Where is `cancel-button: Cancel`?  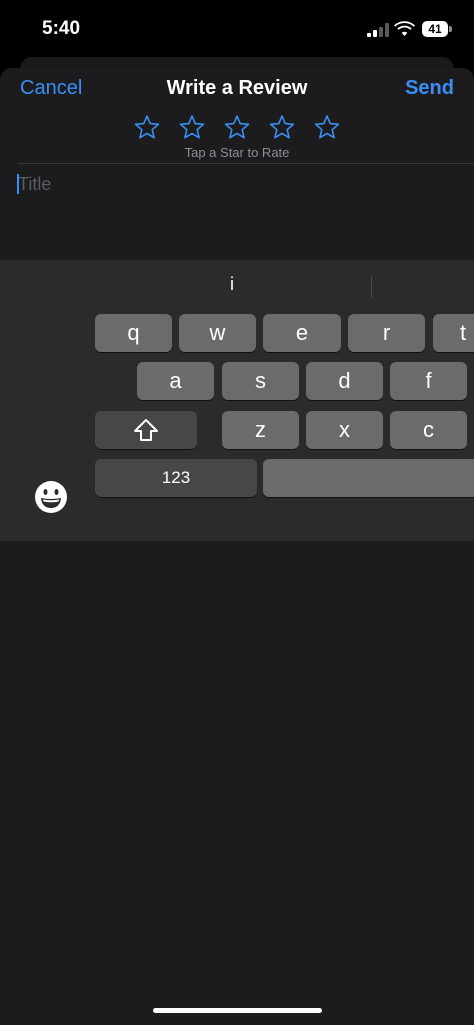
cancel-button: Cancel is located at coordinates (51, 88).